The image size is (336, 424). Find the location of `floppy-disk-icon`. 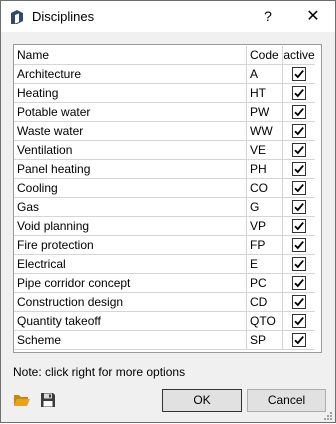

floppy-disk-icon is located at coordinates (48, 400).